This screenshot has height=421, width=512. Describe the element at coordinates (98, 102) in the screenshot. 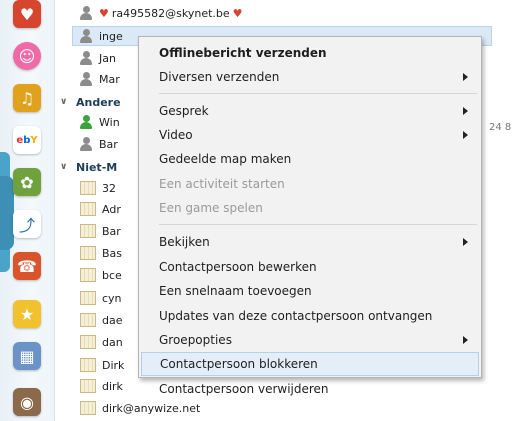

I see `group-label: Andere` at that location.